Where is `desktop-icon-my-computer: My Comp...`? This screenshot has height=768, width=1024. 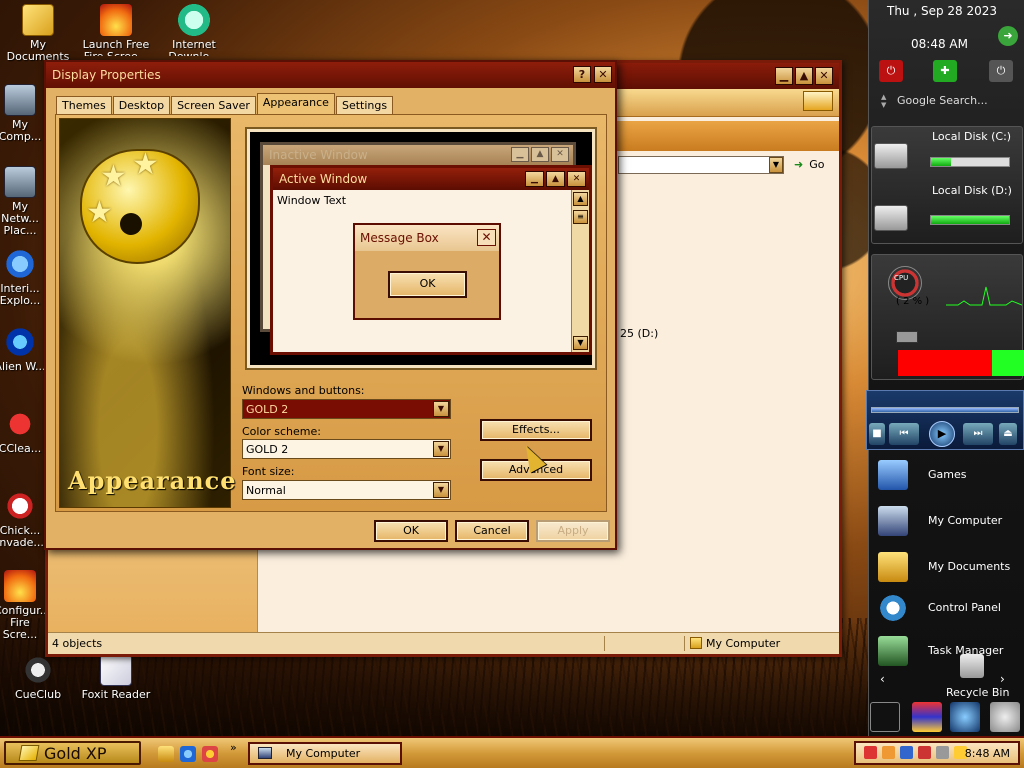 desktop-icon-my-computer: My Comp... is located at coordinates (23, 113).